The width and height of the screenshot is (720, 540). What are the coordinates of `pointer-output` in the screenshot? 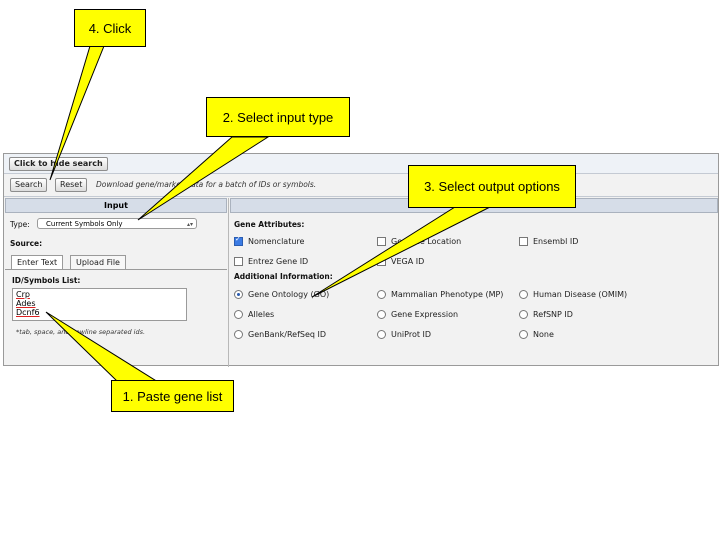 It's located at (401, 252).